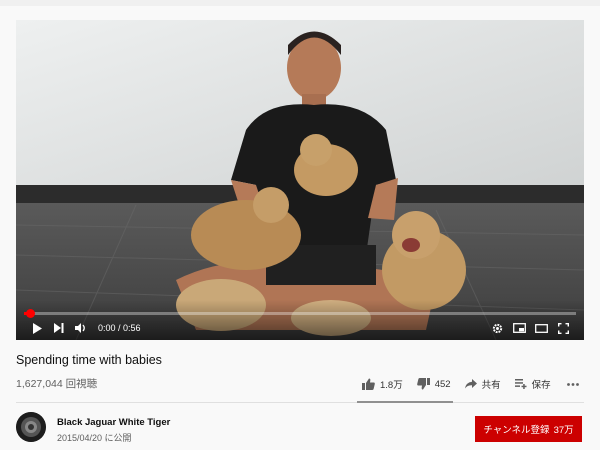 This screenshot has height=450, width=600. Describe the element at coordinates (81, 328) in the screenshot. I see `volume-icon` at that location.